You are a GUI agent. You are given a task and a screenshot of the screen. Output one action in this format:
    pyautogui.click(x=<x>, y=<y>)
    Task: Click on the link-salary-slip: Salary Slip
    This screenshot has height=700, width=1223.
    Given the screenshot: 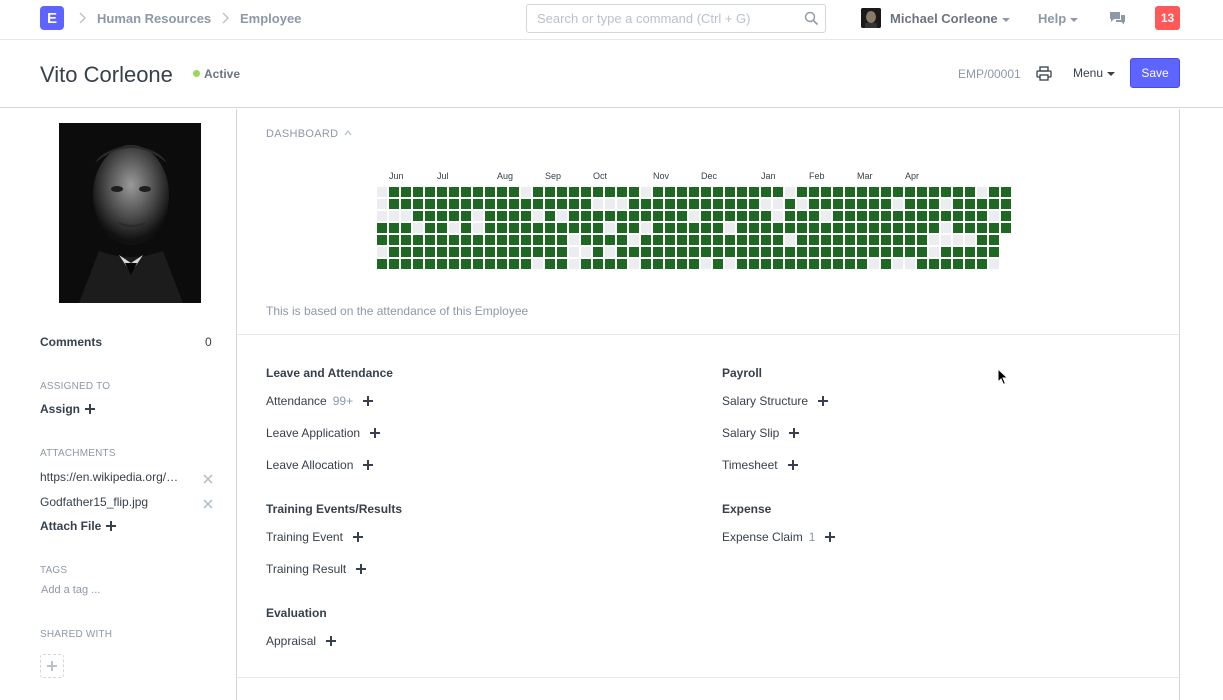 What is the action you would take?
    pyautogui.click(x=761, y=433)
    